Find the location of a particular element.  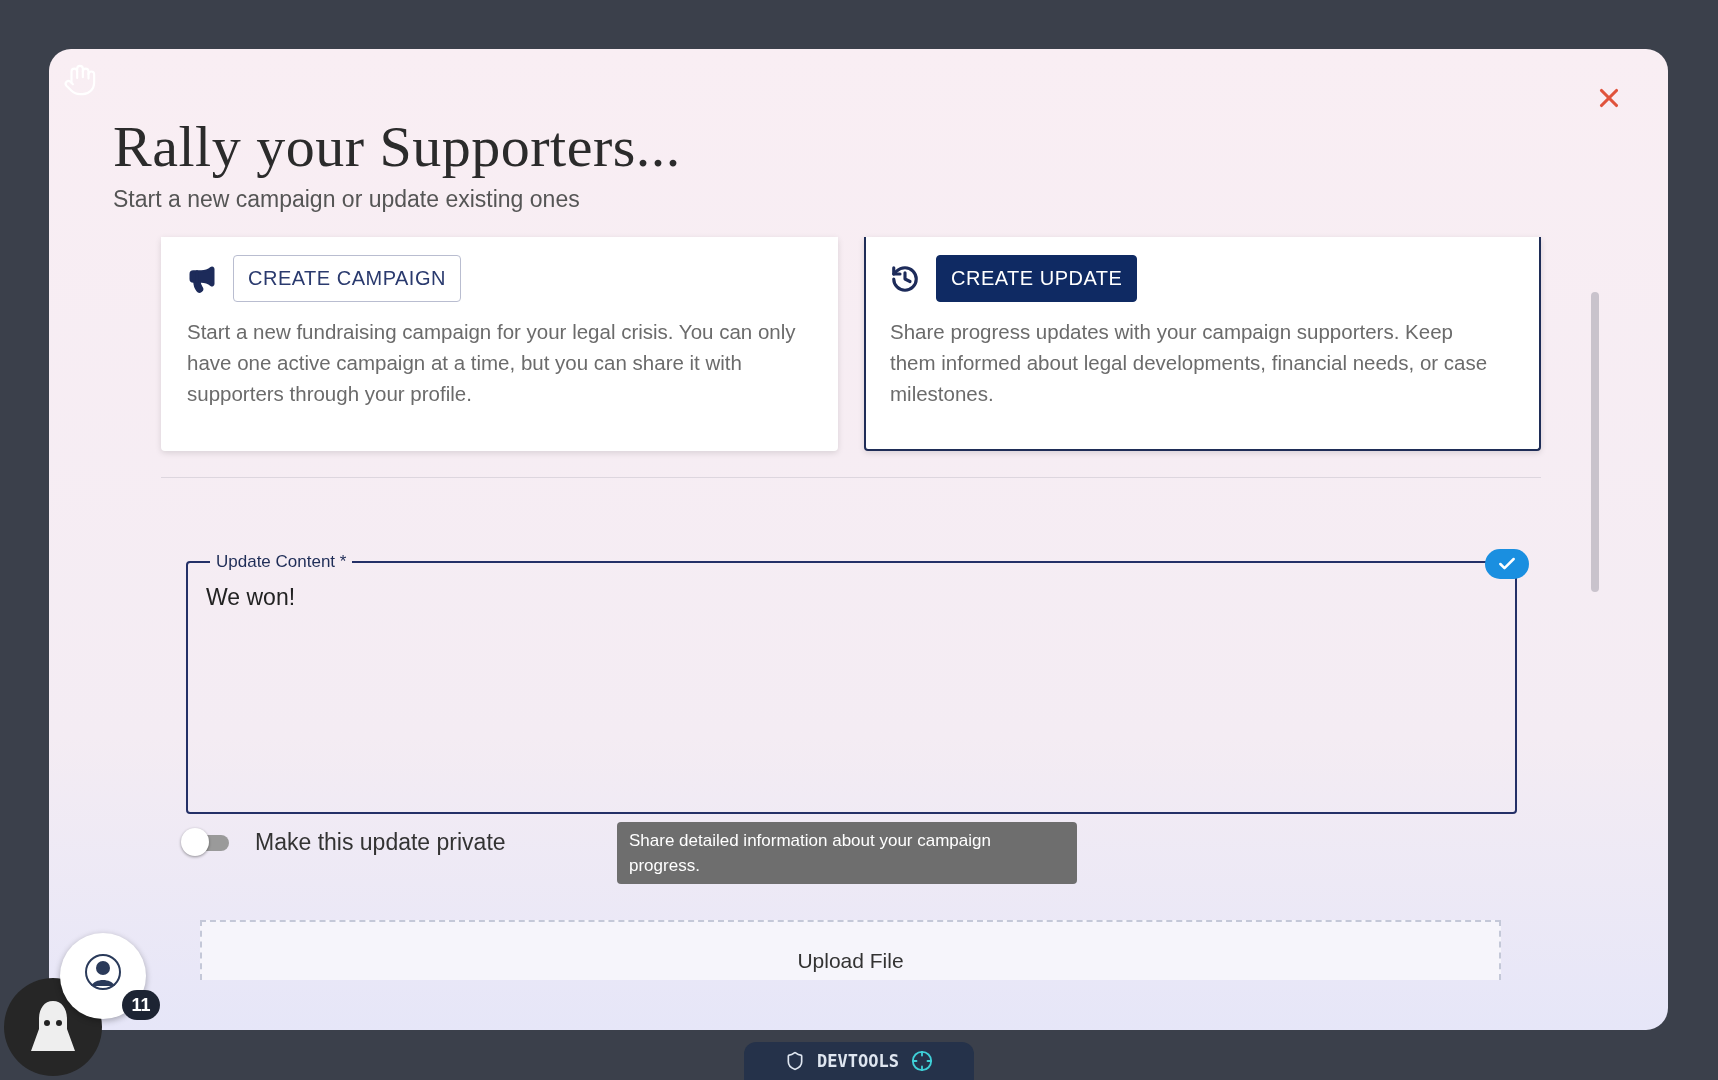

upload-file-dropzone: Upload File is located at coordinates (850, 950).